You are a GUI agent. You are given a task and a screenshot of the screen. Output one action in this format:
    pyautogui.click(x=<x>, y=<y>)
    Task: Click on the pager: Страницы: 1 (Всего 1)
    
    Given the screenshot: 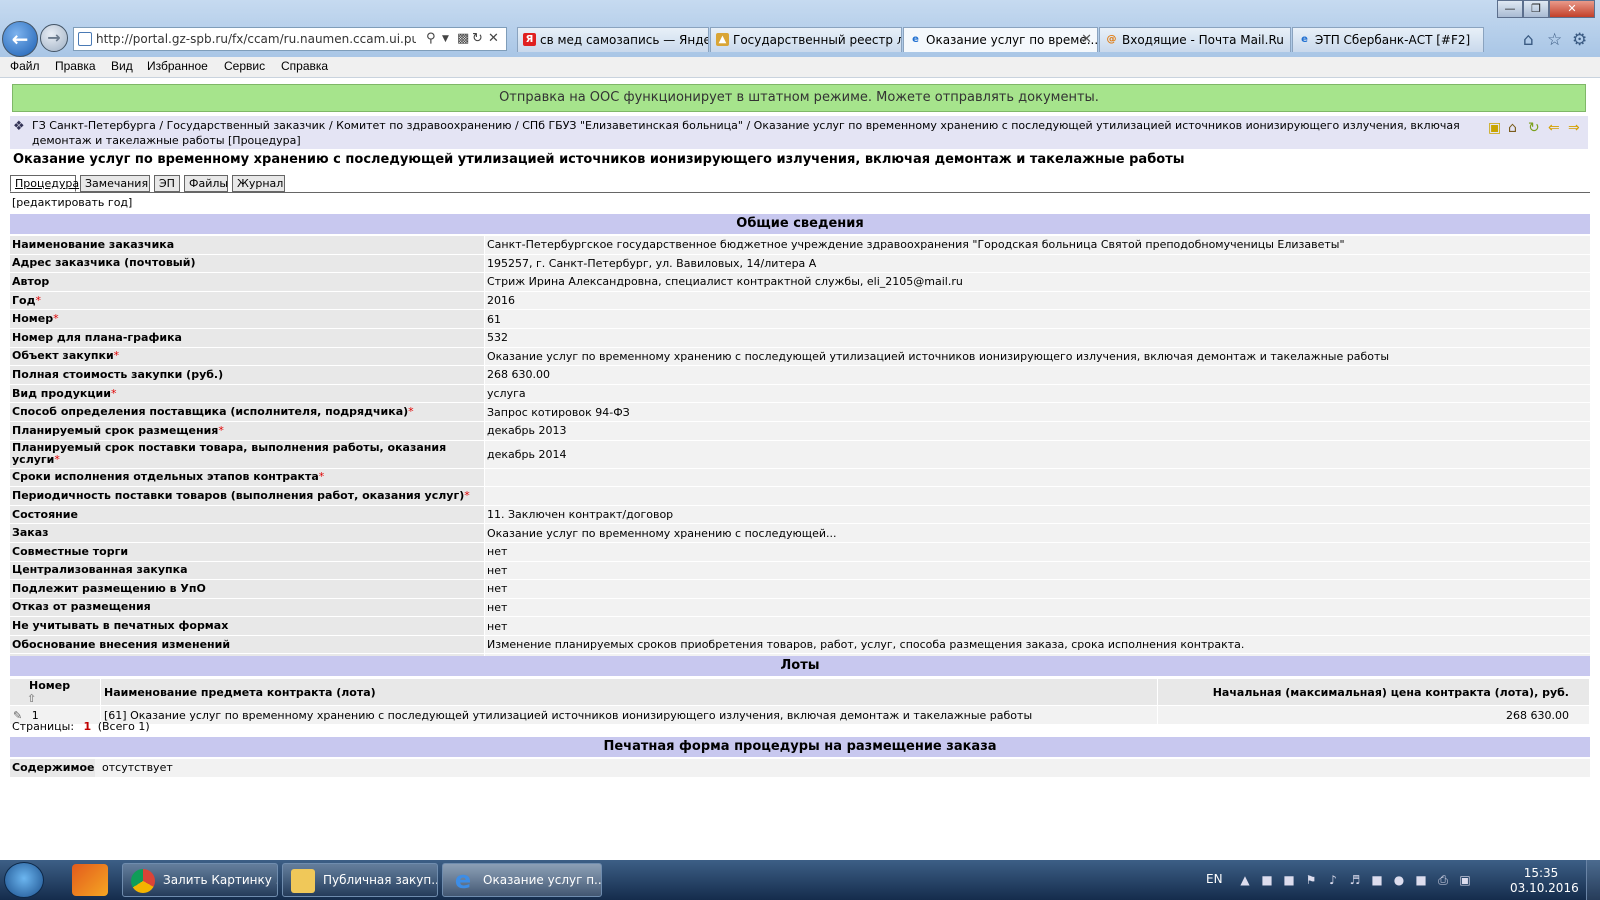 What is the action you would take?
    pyautogui.click(x=81, y=726)
    